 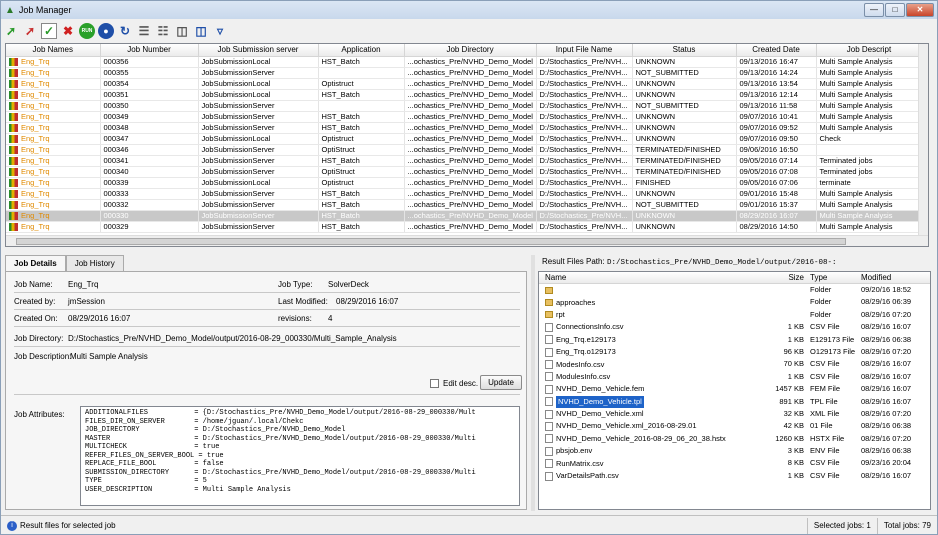 What do you see at coordinates (45, 10) in the screenshot?
I see `window-title: Job Manager` at bounding box center [45, 10].